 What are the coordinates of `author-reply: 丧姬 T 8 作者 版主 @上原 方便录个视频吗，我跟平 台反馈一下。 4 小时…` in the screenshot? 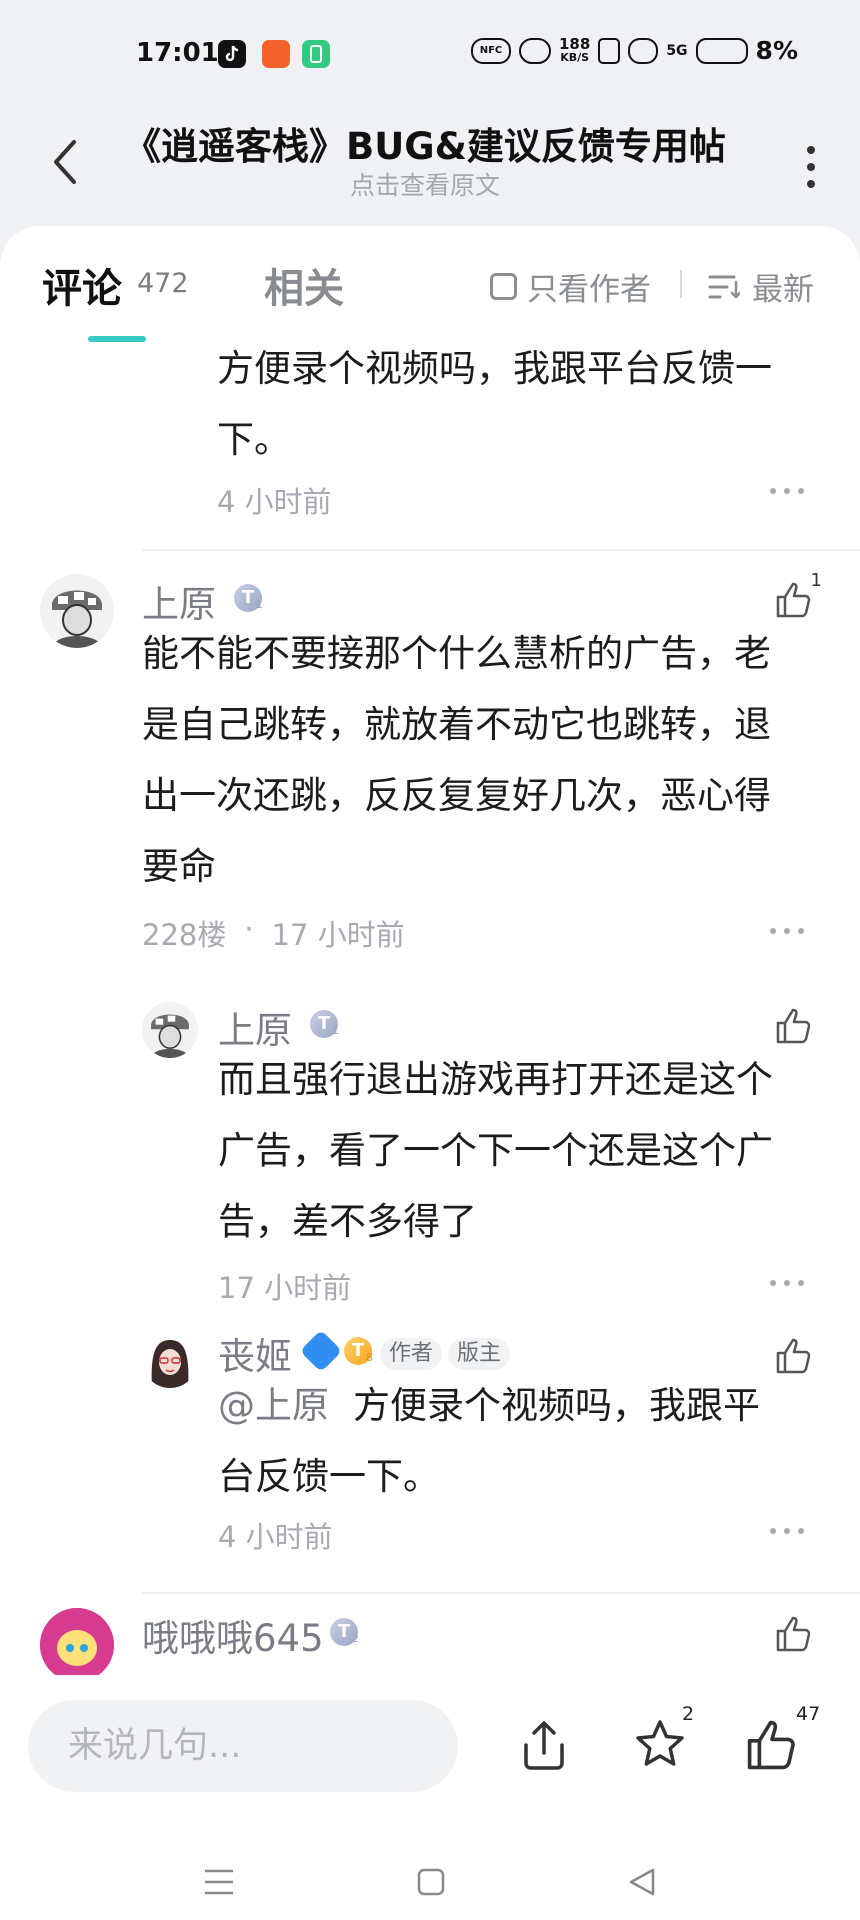 It's located at (430, 1446).